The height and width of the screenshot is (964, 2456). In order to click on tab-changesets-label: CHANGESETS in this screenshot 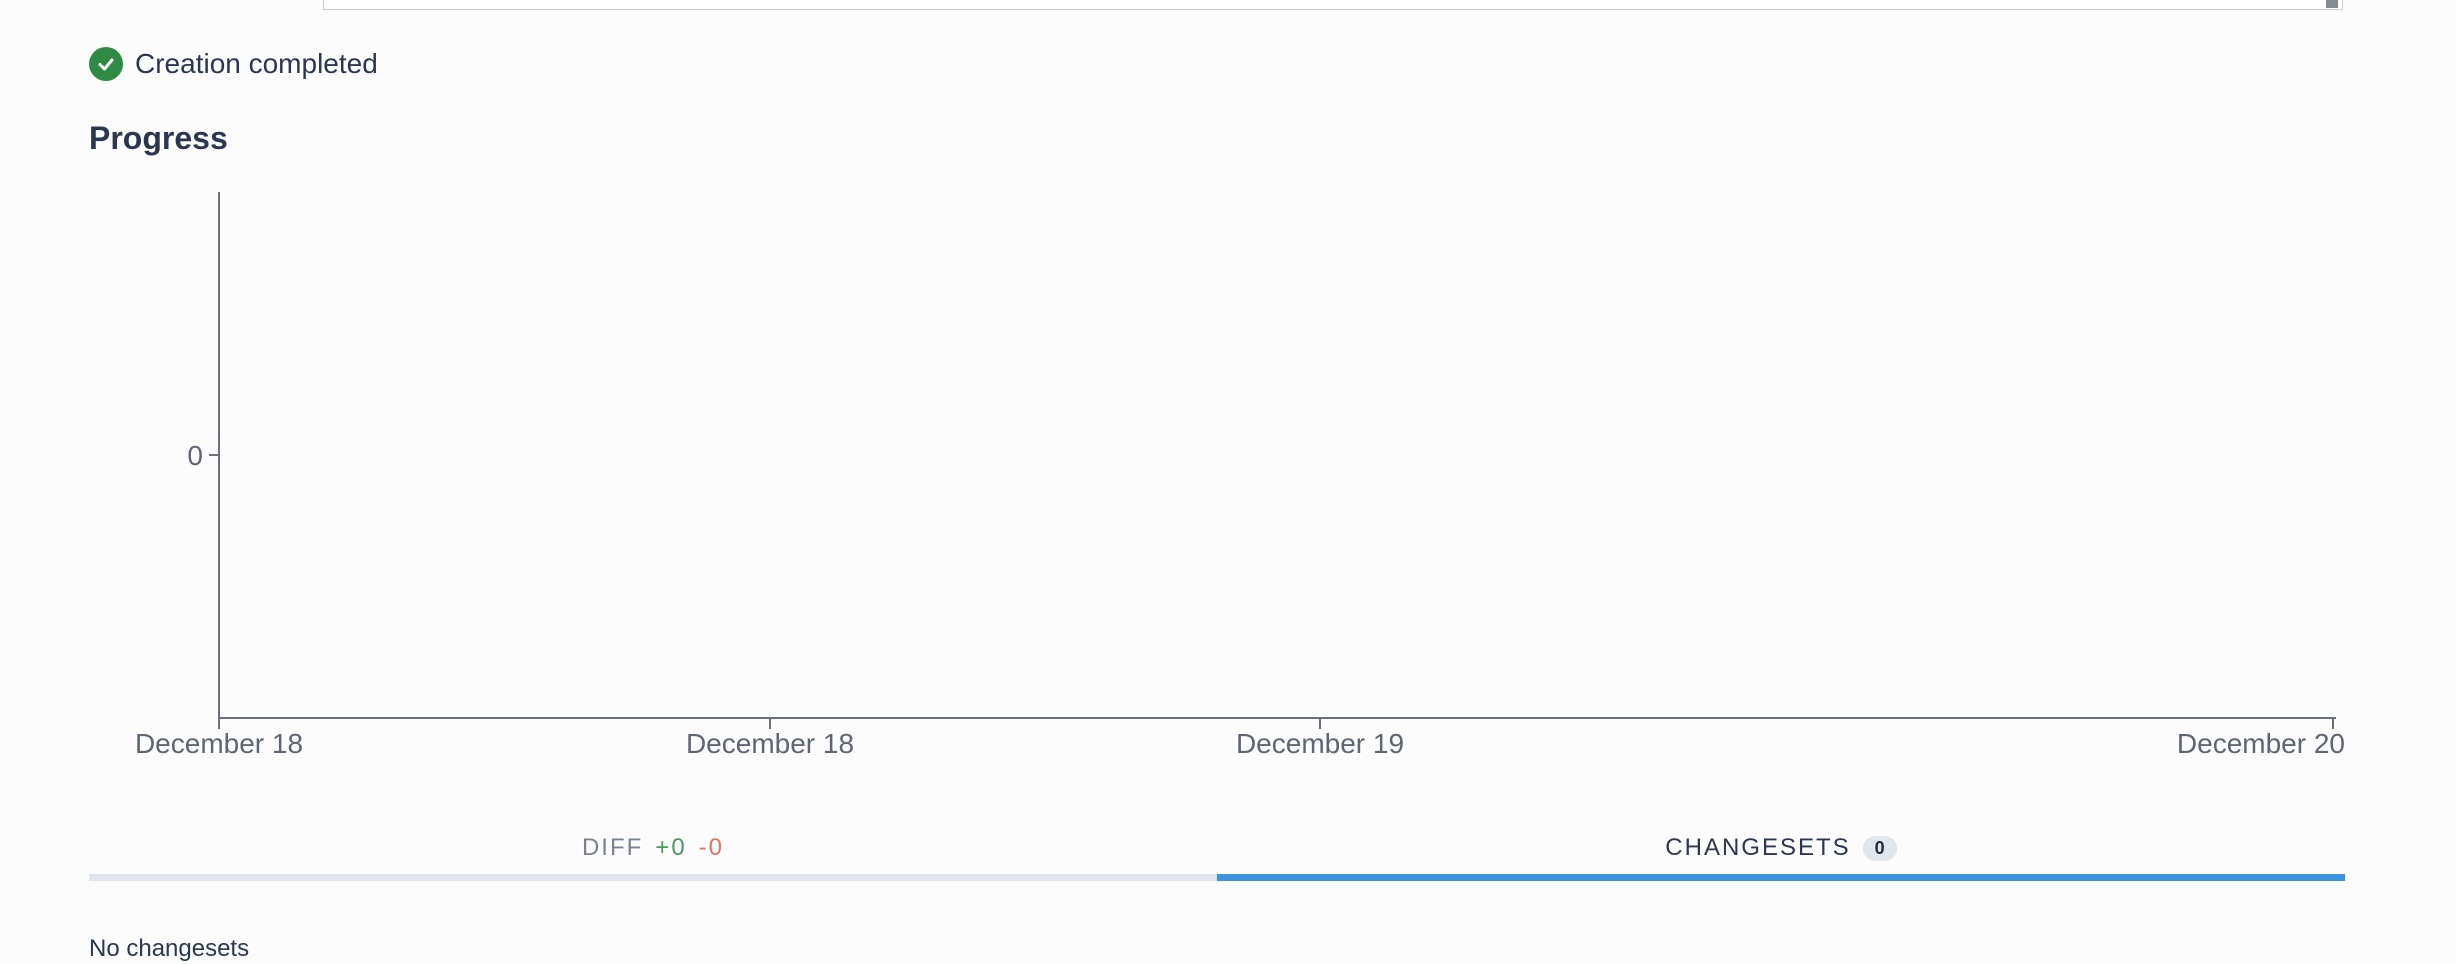, I will do `click(1758, 847)`.